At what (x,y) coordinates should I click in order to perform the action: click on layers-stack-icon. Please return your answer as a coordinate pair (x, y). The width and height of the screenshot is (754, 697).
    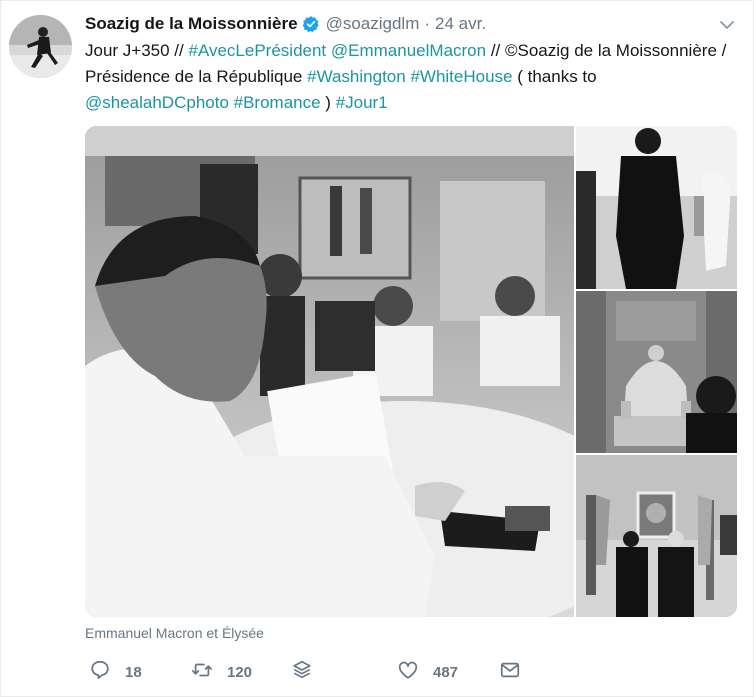
    Looking at the image, I should click on (302, 672).